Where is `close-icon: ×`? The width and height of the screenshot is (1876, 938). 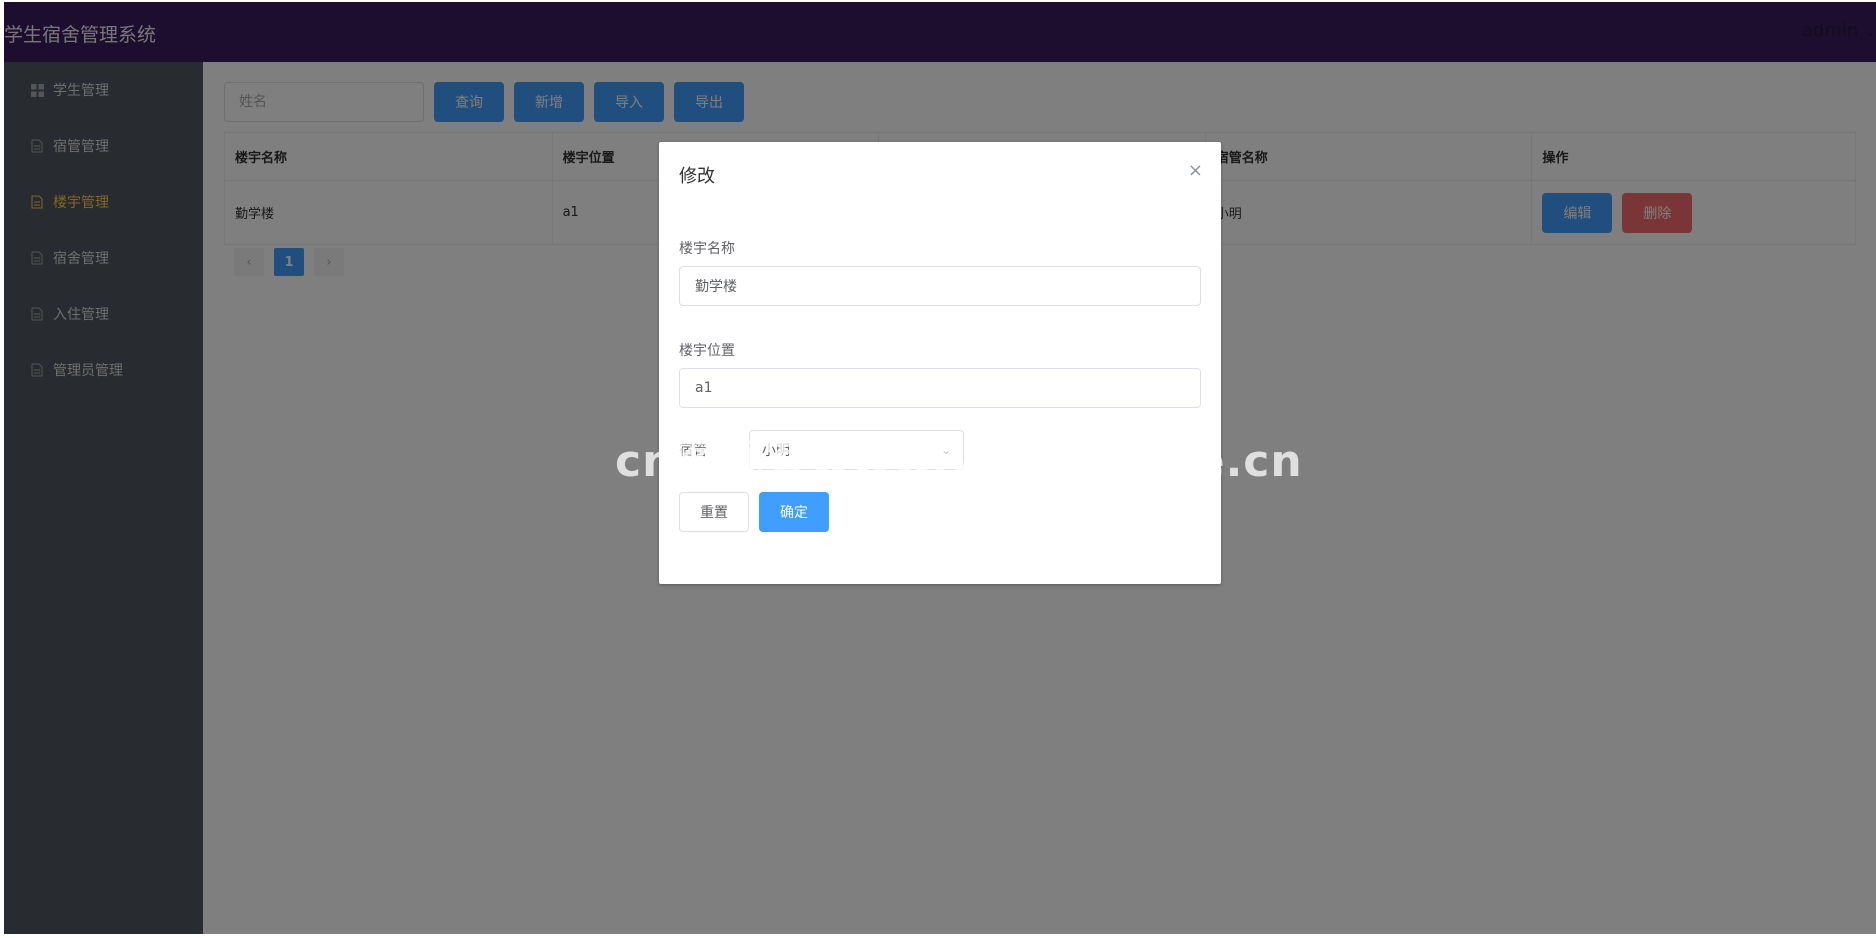 close-icon: × is located at coordinates (1195, 170).